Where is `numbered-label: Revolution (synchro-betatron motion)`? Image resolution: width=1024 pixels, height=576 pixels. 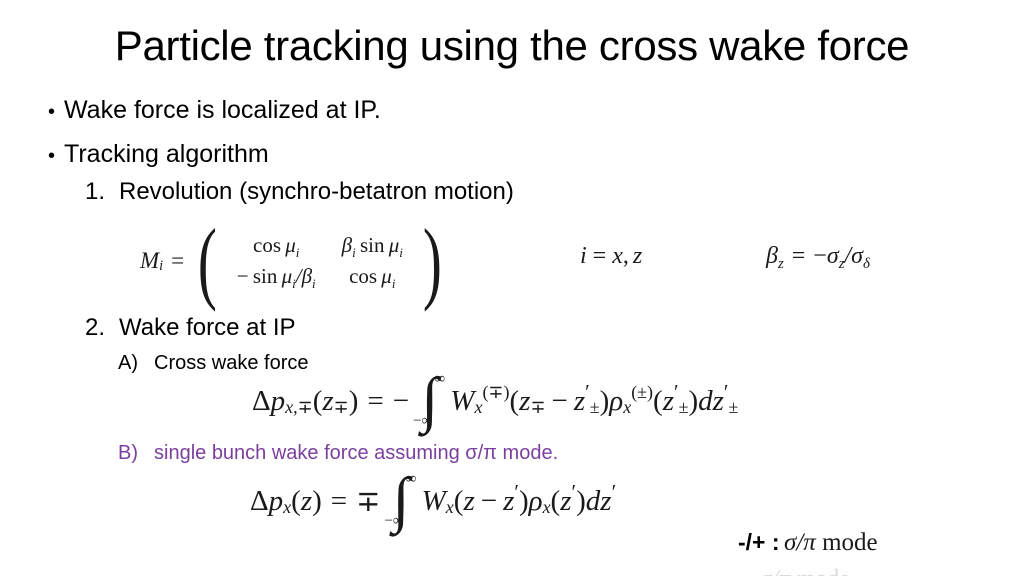
numbered-label: Revolution (synchro-betatron motion) is located at coordinates (316, 191).